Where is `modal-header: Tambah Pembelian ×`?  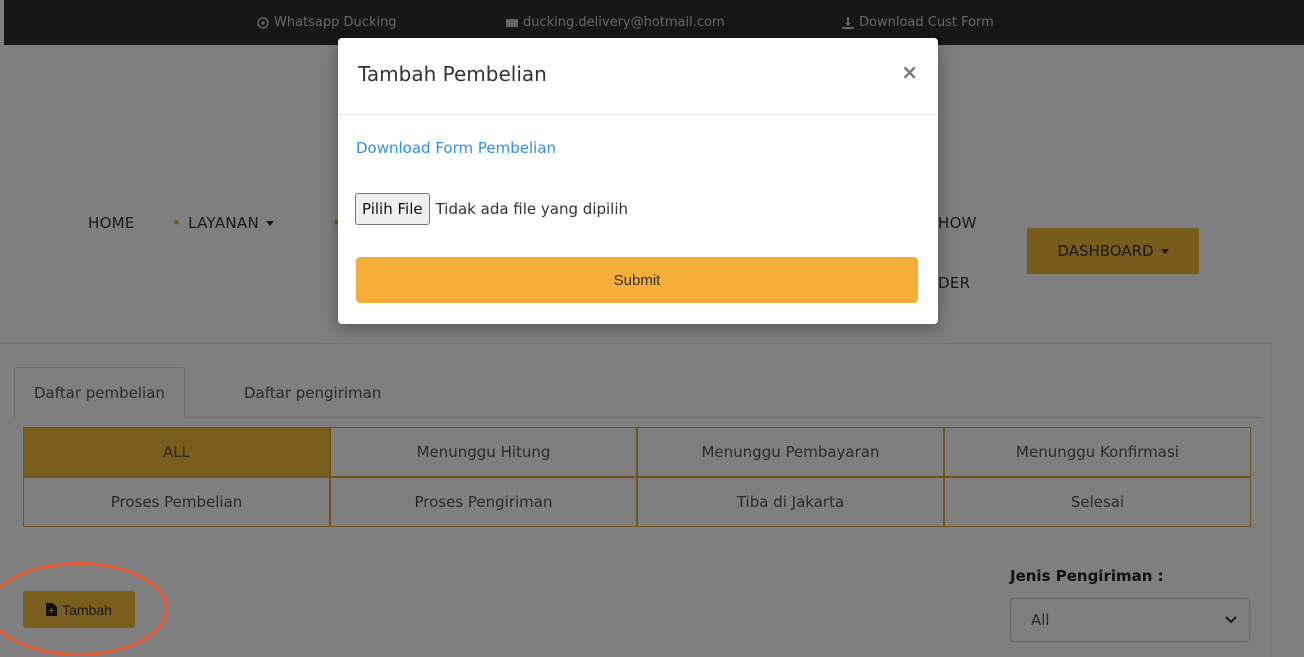 modal-header: Tambah Pembelian × is located at coordinates (638, 76).